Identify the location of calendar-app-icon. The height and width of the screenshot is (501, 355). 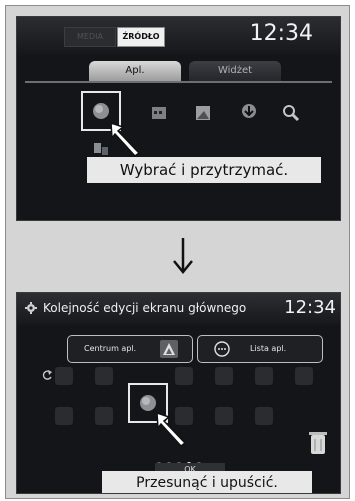
(159, 113).